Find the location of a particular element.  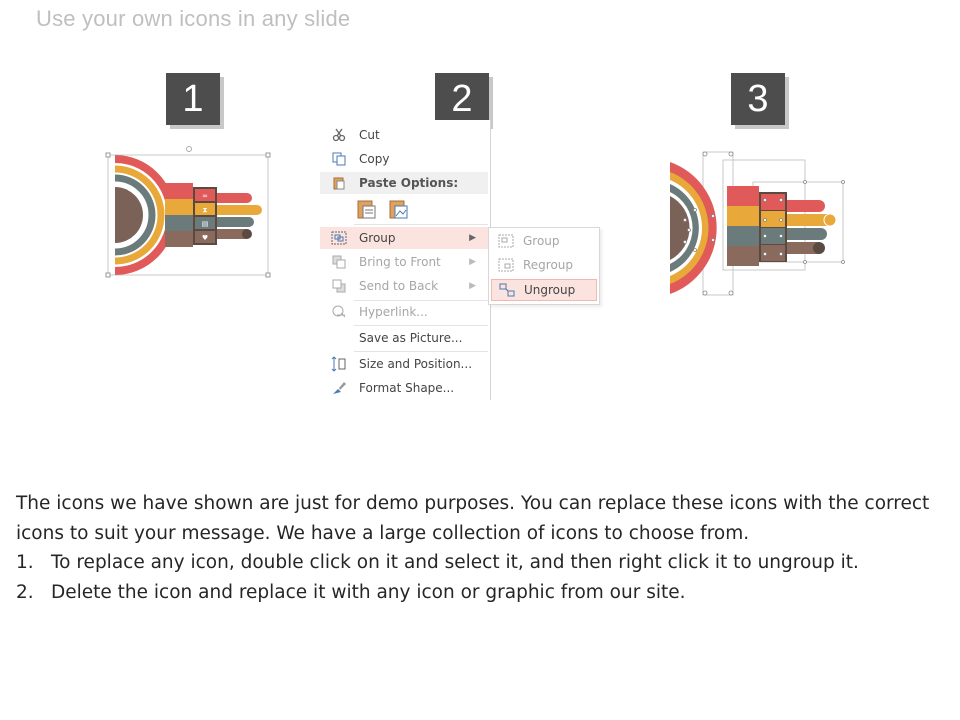

step-badge-1: 1 is located at coordinates (193, 99).